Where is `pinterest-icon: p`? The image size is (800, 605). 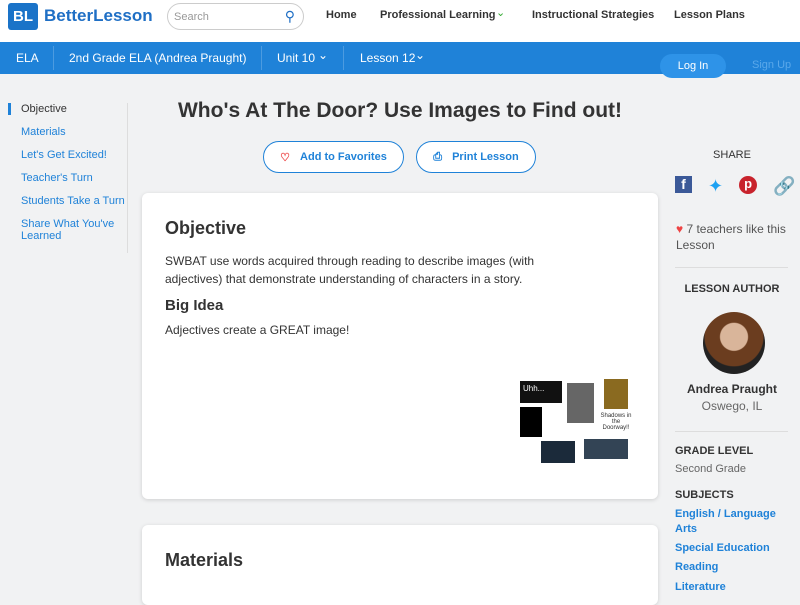
pinterest-icon: p is located at coordinates (748, 185).